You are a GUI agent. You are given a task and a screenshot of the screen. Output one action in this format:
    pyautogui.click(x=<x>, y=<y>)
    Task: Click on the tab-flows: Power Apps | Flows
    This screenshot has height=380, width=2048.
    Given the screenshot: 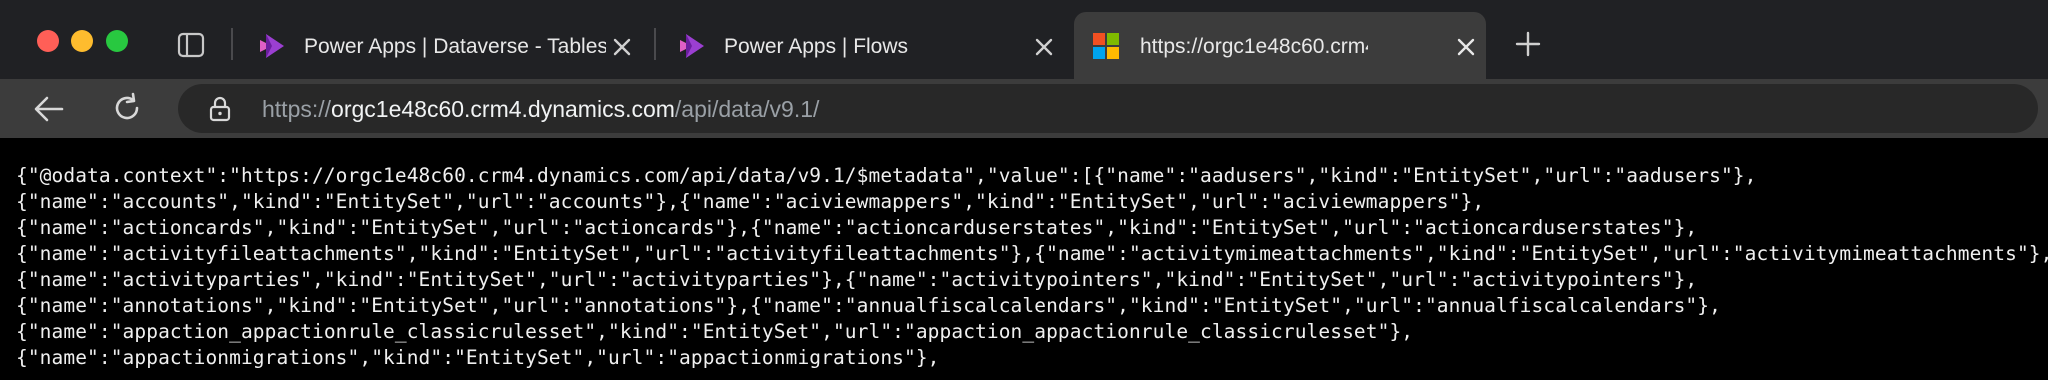 What is the action you would take?
    pyautogui.click(x=864, y=45)
    